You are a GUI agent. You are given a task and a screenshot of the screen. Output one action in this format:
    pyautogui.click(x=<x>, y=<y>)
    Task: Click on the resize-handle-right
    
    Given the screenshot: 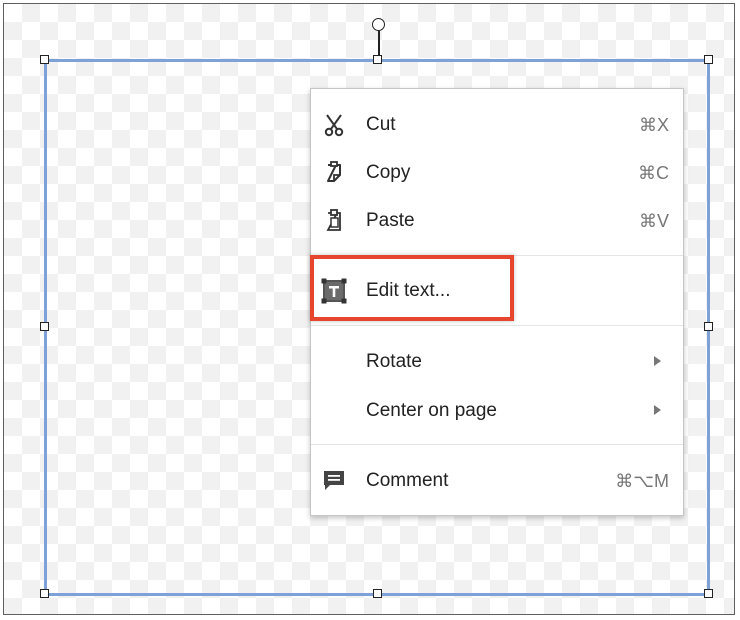 What is the action you would take?
    pyautogui.click(x=708, y=326)
    